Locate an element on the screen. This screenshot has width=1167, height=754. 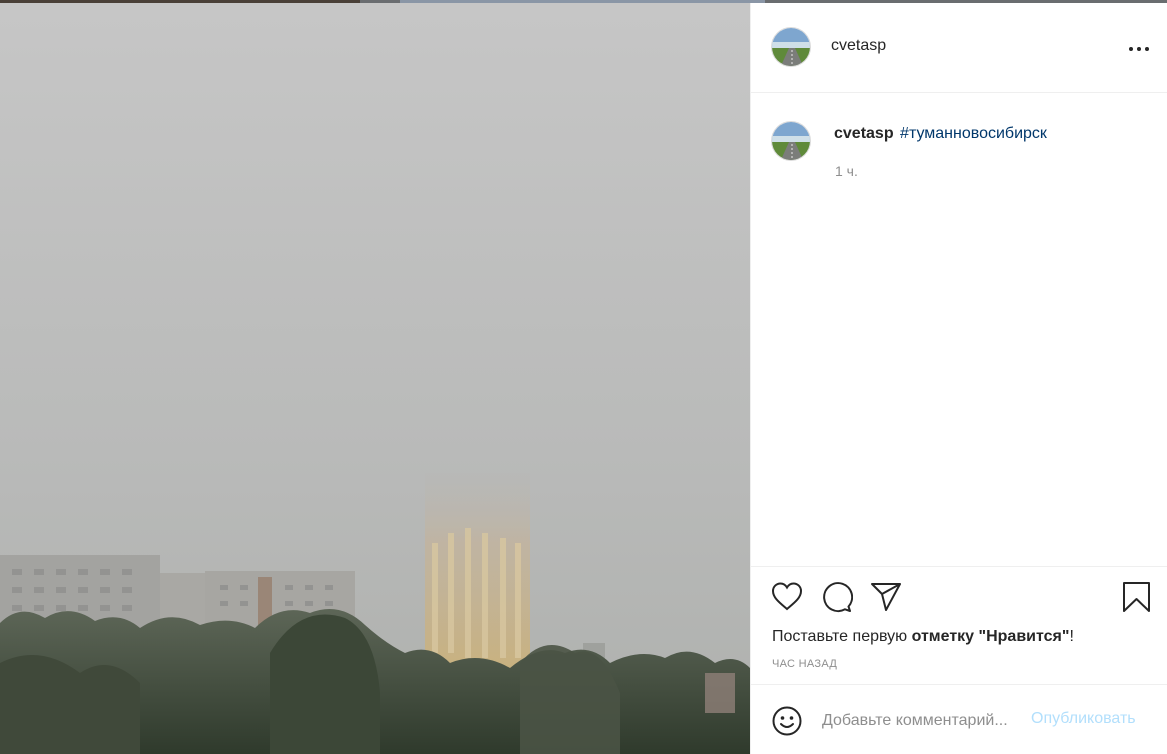
likes-prompt-link: отметку "Нравится" is located at coordinates (991, 636).